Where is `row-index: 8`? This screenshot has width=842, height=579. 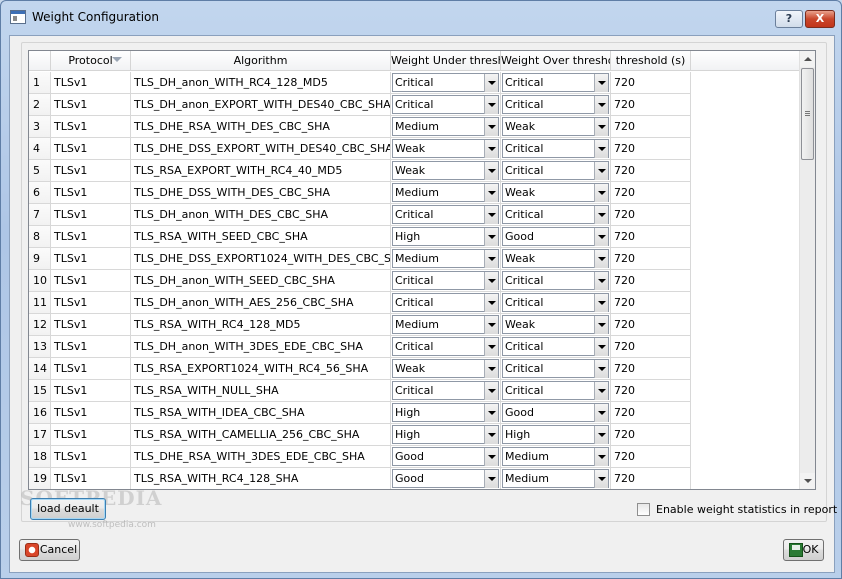
row-index: 8 is located at coordinates (40, 237).